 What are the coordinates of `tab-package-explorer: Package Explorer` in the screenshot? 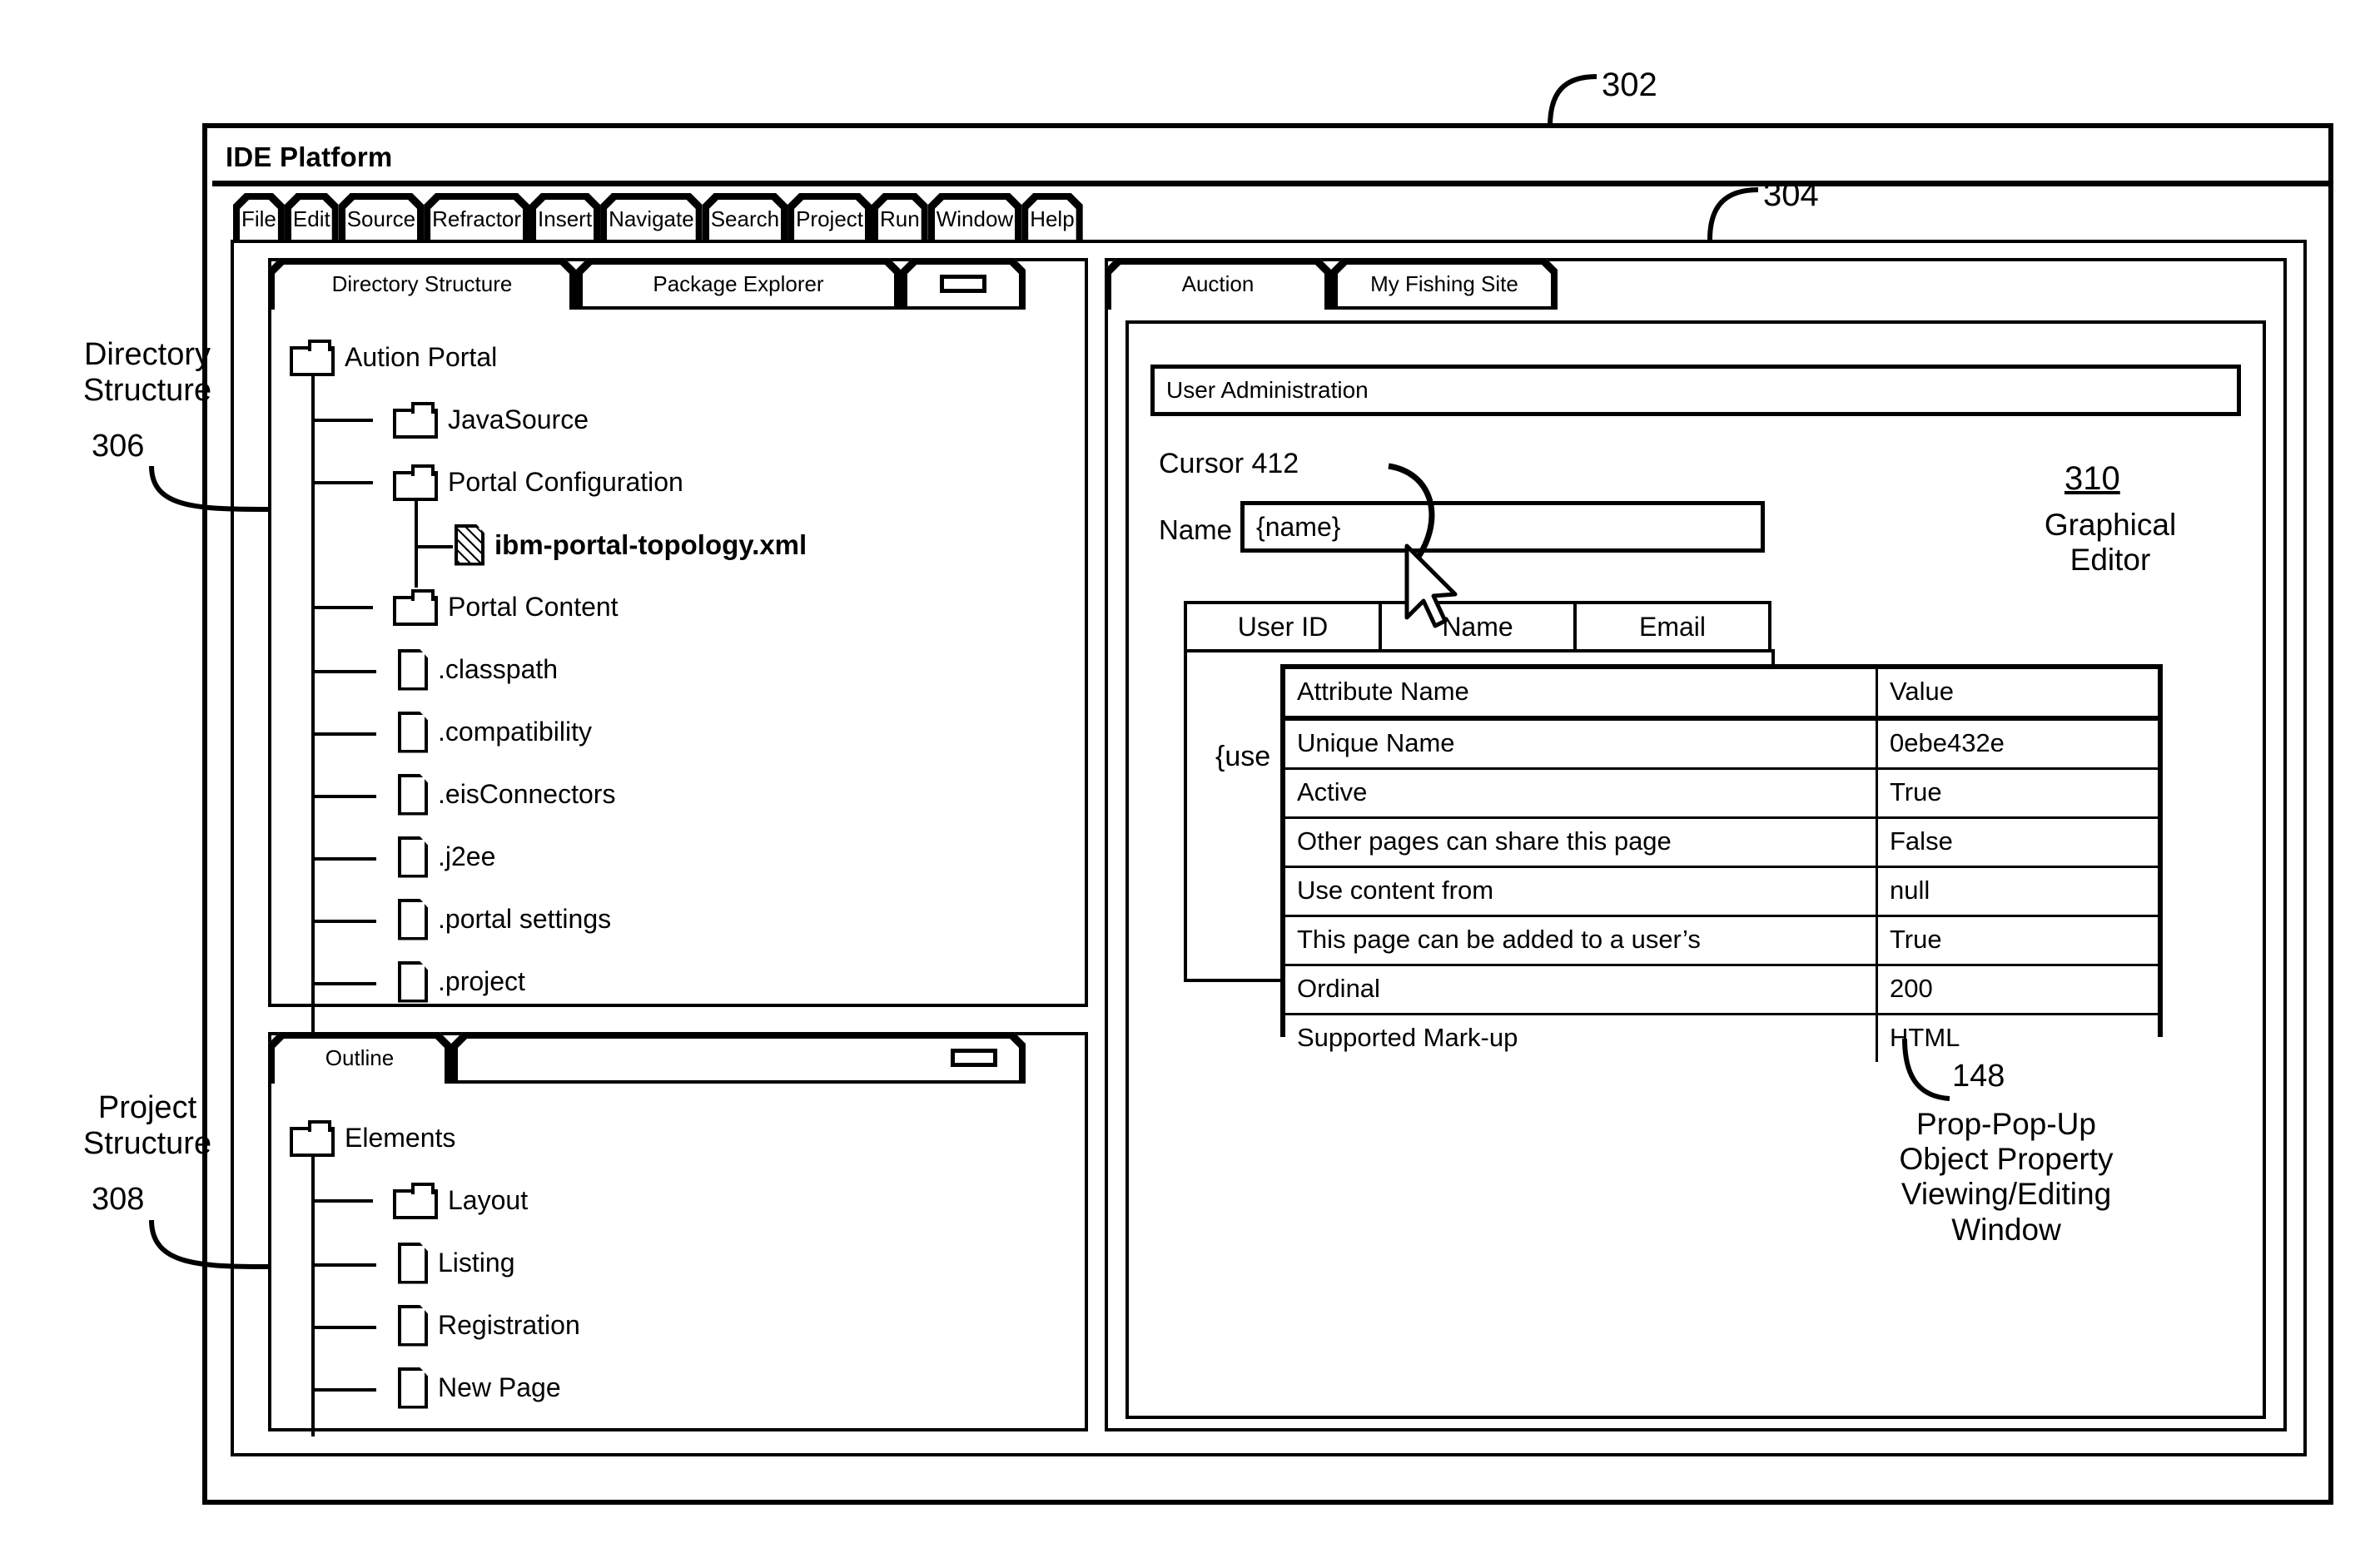 It's located at (738, 284).